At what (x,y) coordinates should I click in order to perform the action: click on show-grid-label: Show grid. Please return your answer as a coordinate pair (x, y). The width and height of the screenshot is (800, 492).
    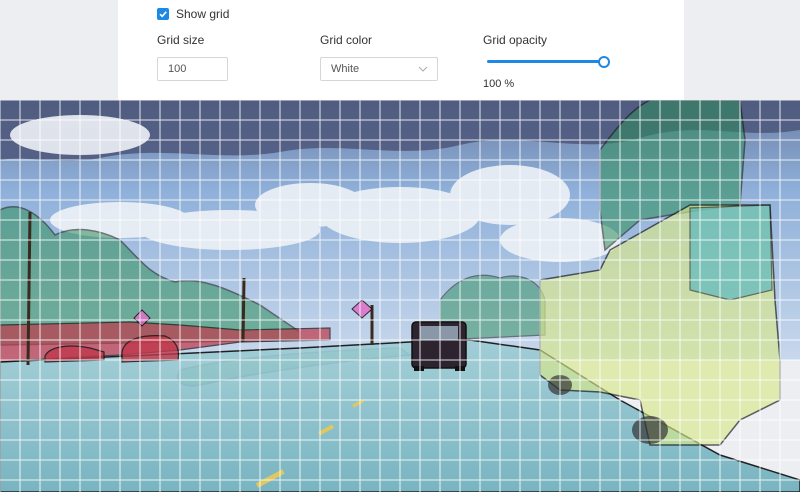
    Looking at the image, I should click on (203, 14).